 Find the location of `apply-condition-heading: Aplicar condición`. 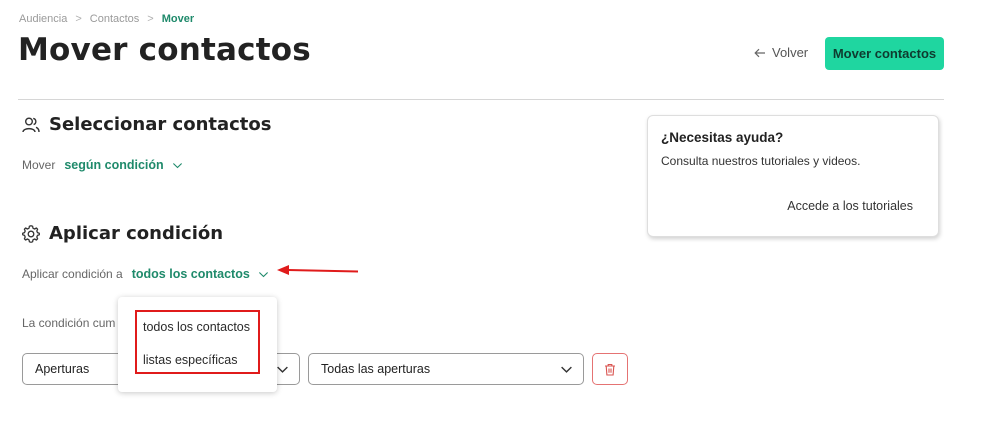

apply-condition-heading: Aplicar condición is located at coordinates (122, 233).